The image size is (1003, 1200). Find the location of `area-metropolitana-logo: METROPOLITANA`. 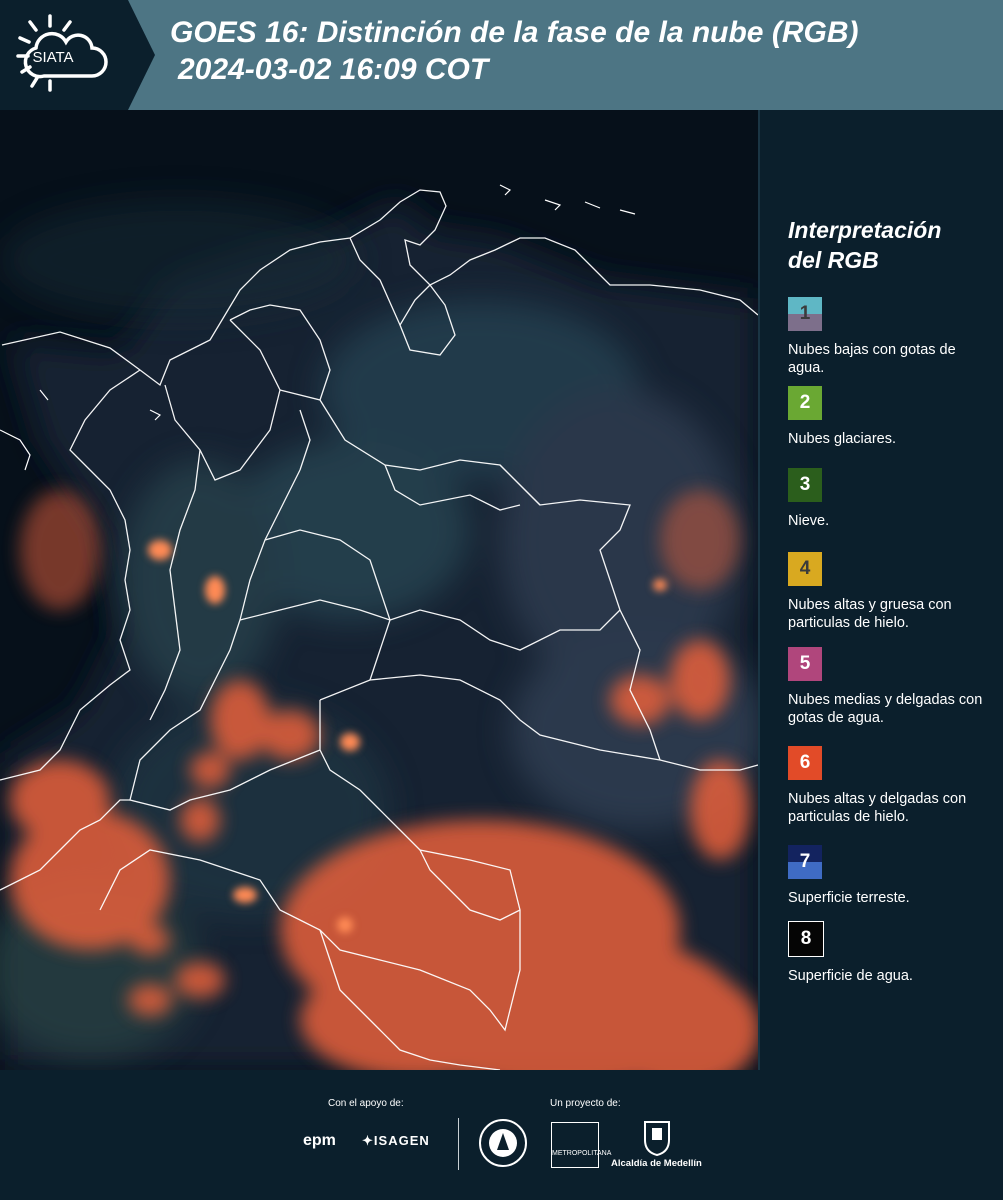

area-metropolitana-logo: METROPOLITANA is located at coordinates (581, 1145).